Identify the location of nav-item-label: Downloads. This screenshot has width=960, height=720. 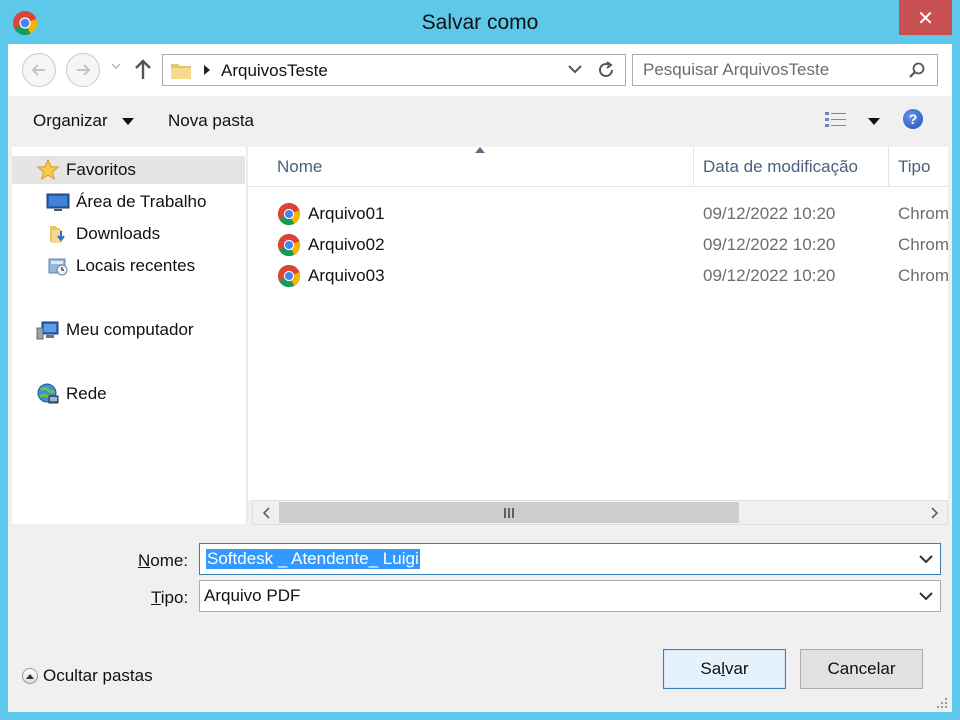
(118, 233).